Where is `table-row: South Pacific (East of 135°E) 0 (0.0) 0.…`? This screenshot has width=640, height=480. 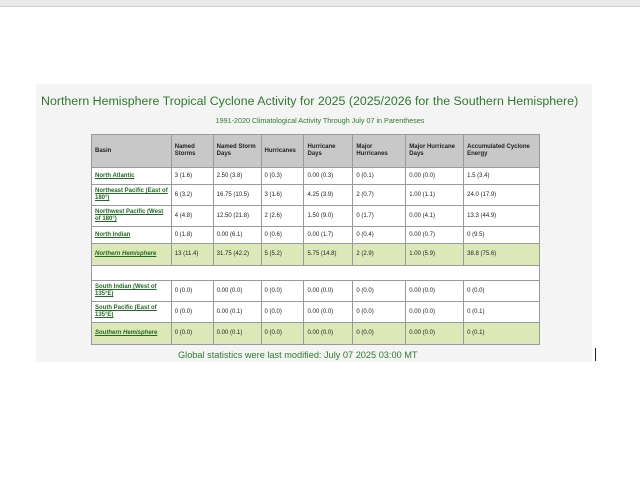
table-row: South Pacific (East of 135°E) 0 (0.0) 0.… is located at coordinates (315, 312).